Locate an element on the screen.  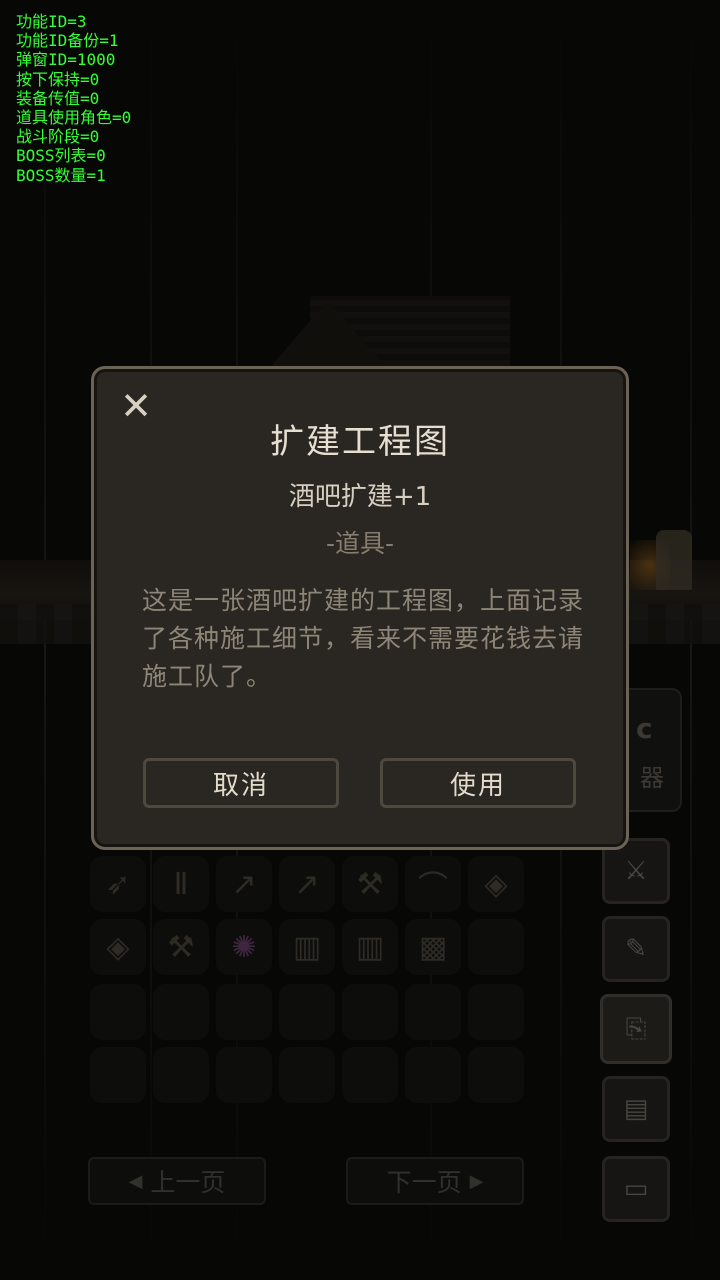
debug-line: 按下保持=0 is located at coordinates (58, 79).